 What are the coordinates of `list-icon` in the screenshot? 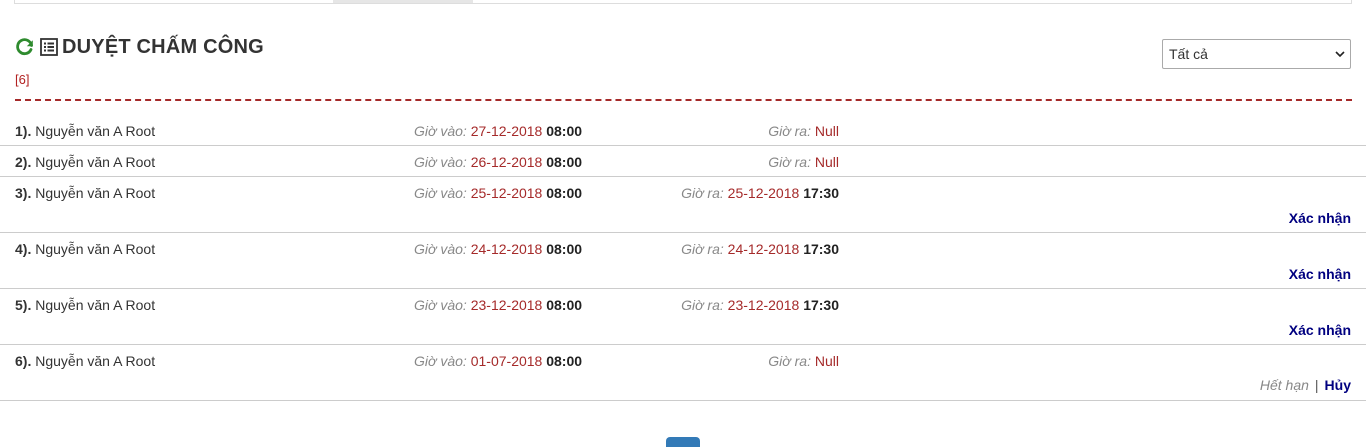 It's located at (49, 47).